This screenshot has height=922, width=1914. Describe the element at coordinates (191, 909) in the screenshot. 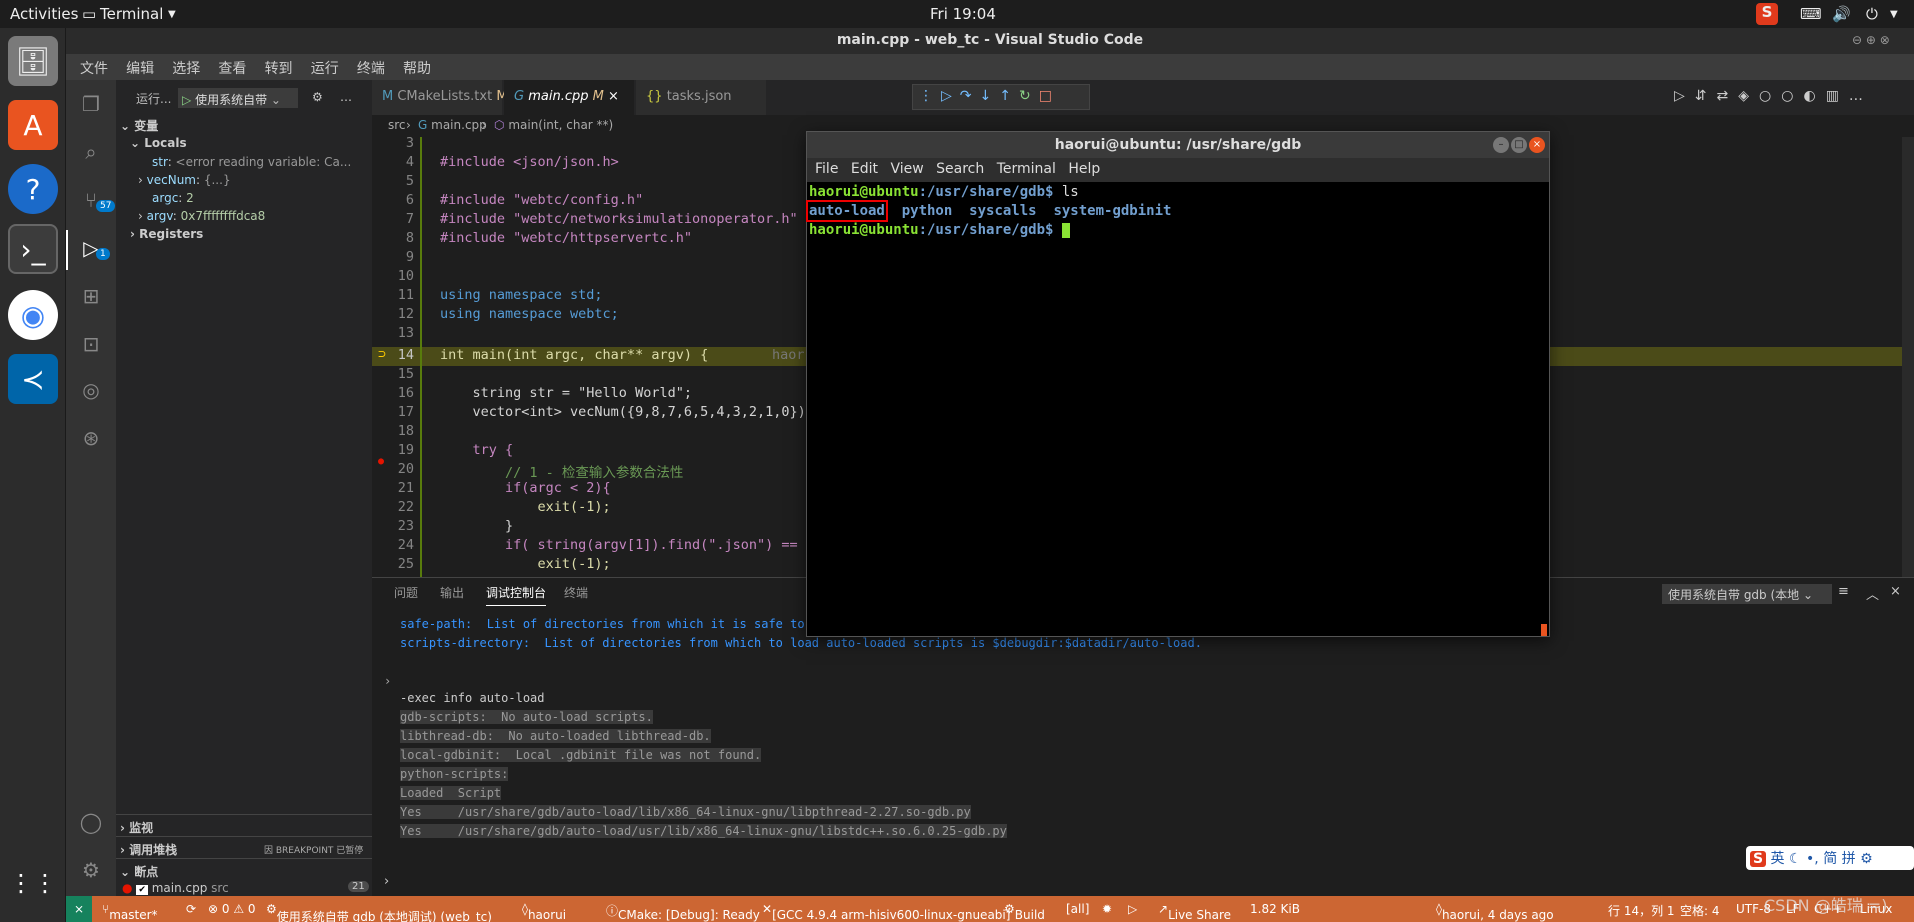

I see `sync-icon: ⟳` at that location.